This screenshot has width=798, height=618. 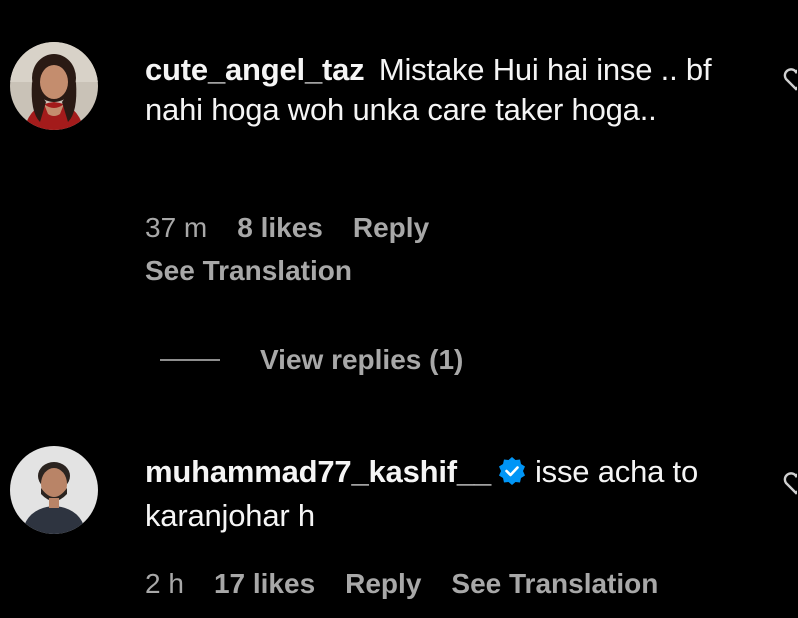 I want to click on likes-count: 17 likes, so click(x=264, y=584).